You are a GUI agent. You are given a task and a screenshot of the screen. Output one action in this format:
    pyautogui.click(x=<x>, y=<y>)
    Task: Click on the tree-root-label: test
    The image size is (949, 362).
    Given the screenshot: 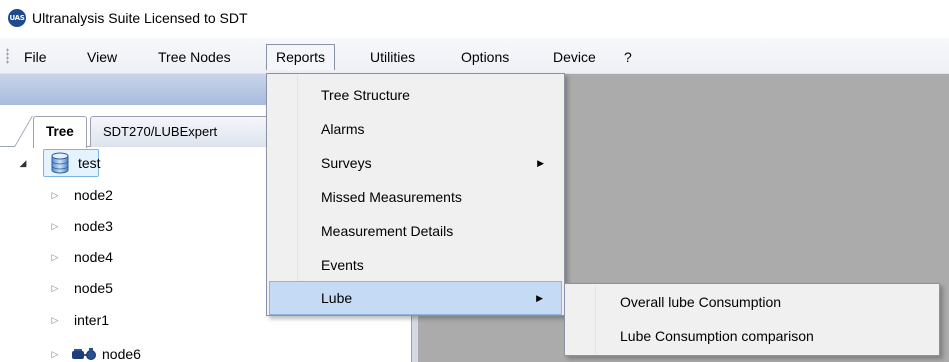 What is the action you would take?
    pyautogui.click(x=89, y=163)
    